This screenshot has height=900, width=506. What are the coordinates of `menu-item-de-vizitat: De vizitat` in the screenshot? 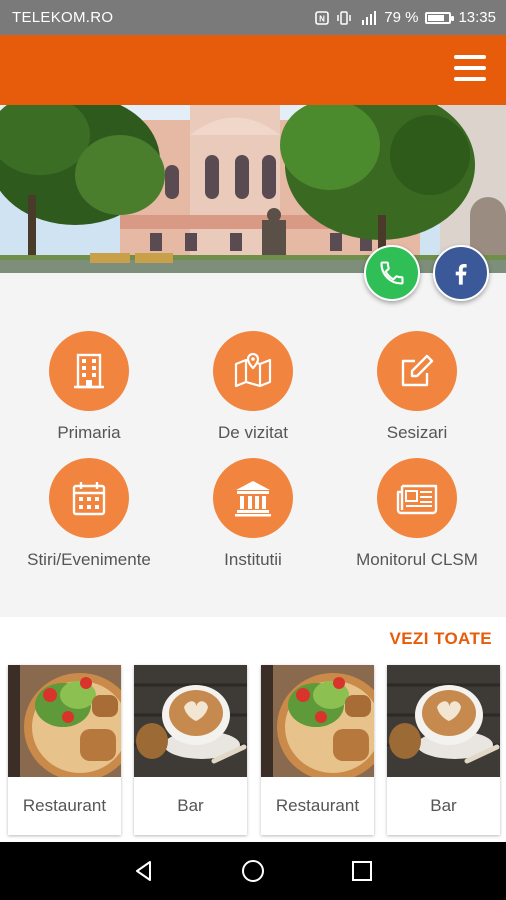 It's located at (253, 387).